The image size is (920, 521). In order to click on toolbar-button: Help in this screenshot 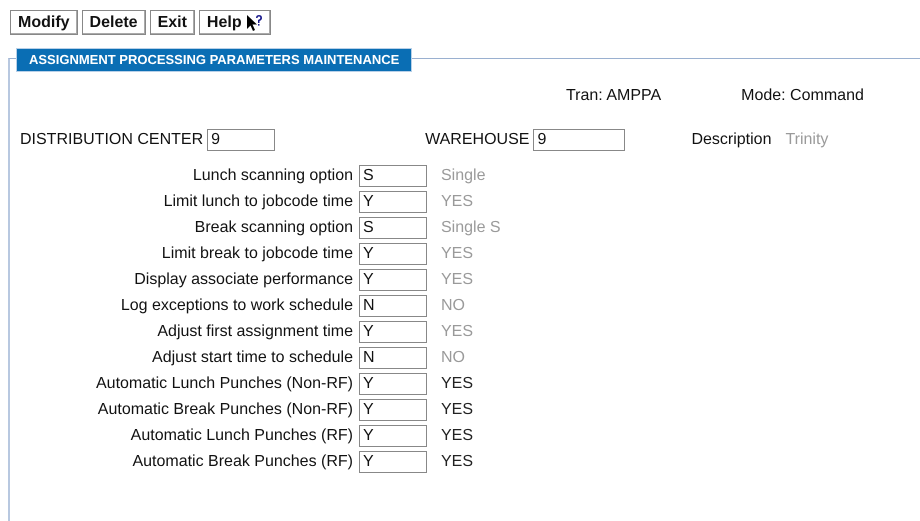, I will do `click(234, 22)`.